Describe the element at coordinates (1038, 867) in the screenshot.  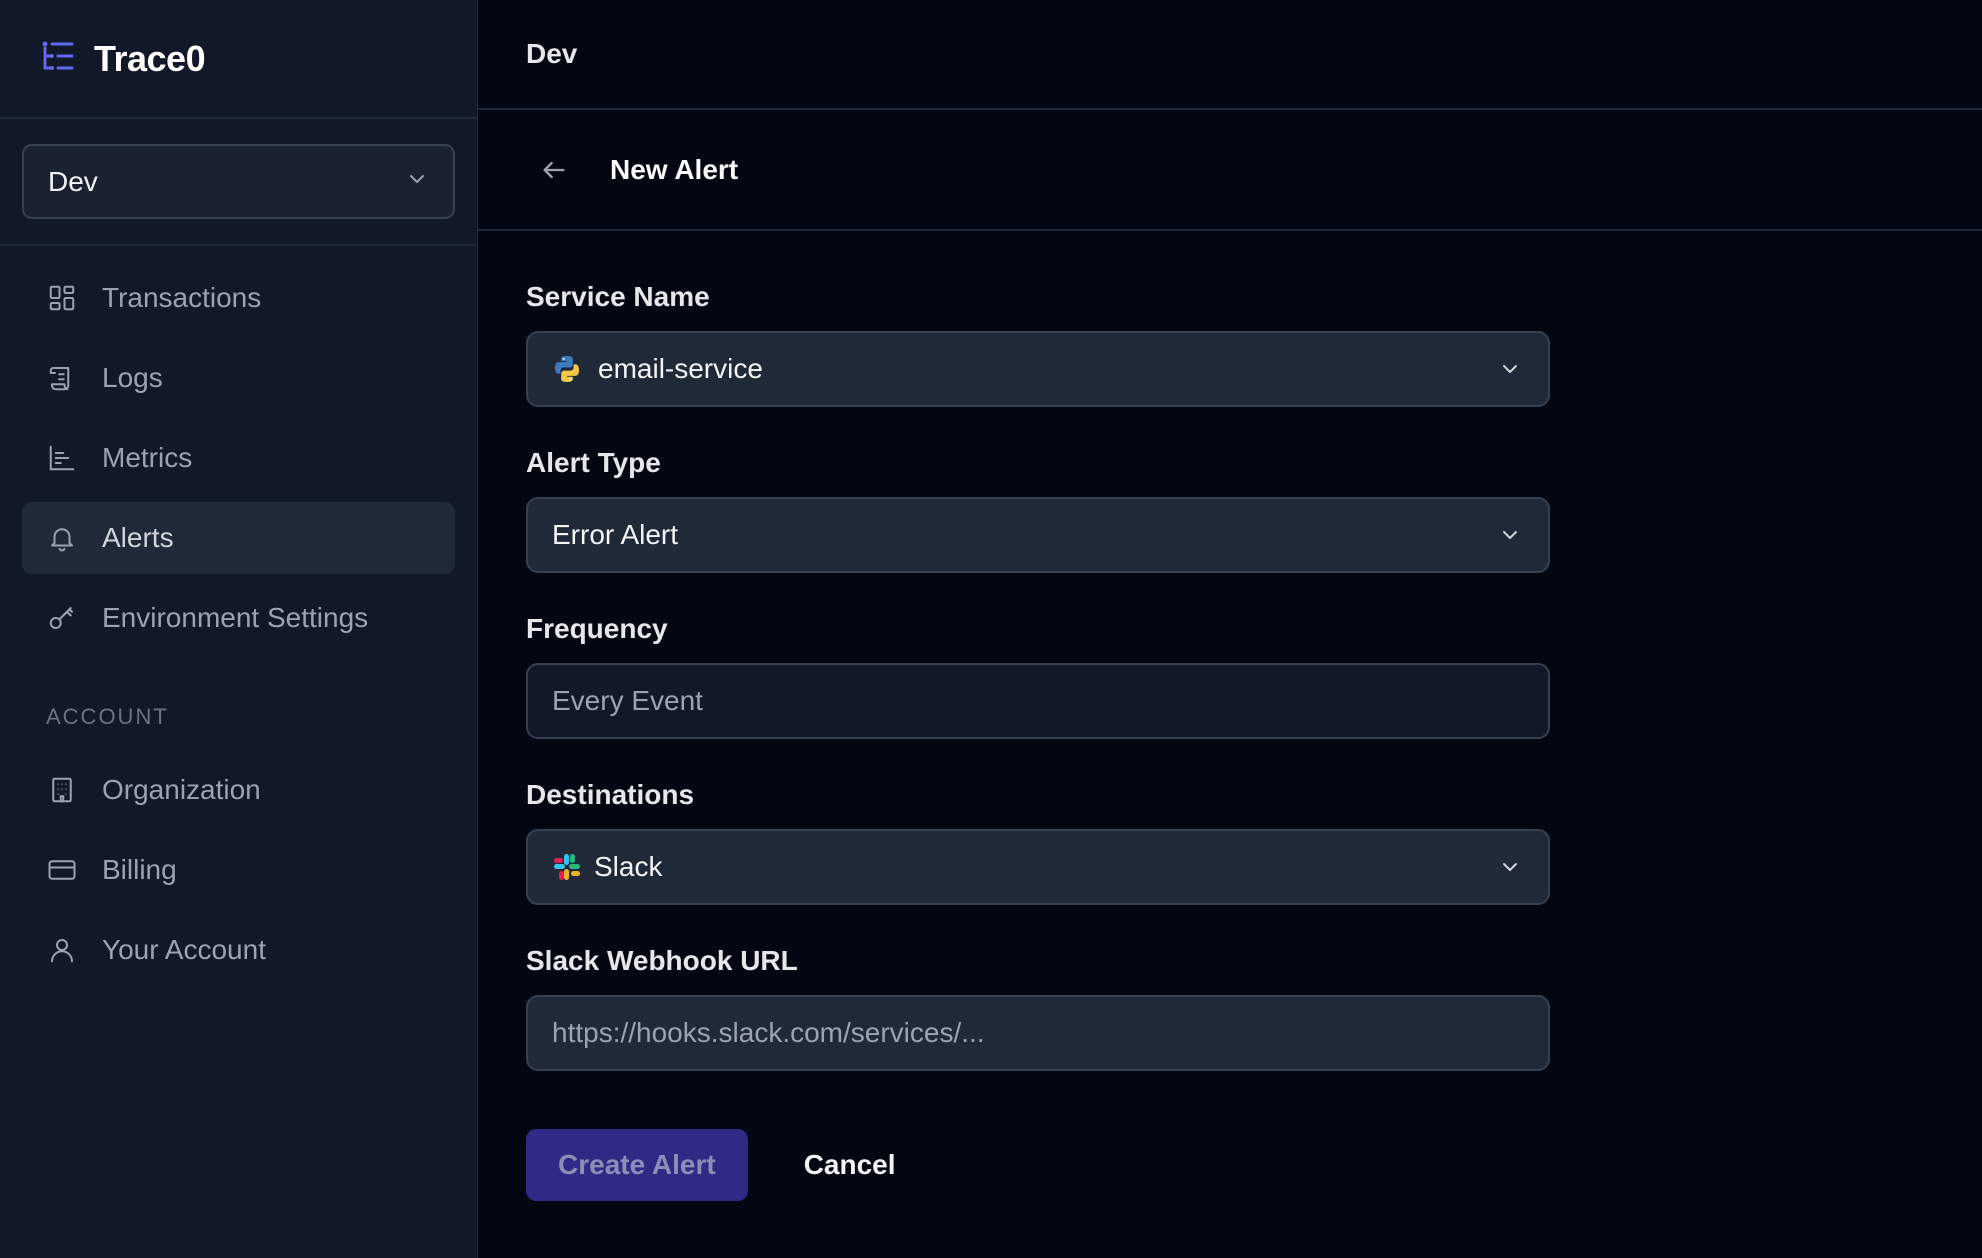
I see `destinations-select: Slack` at that location.